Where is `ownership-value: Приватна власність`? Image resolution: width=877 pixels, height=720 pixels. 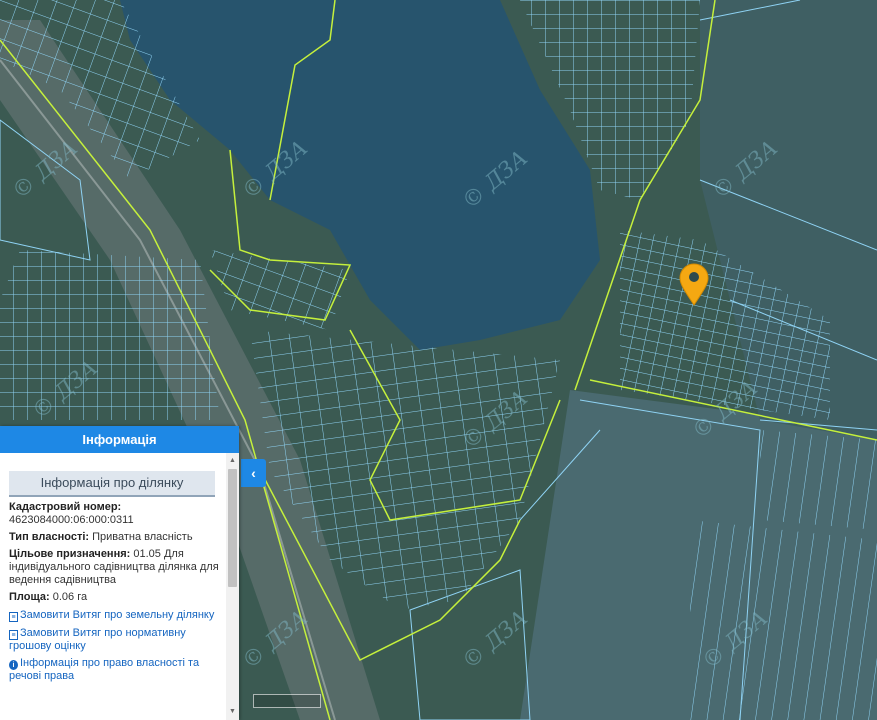 ownership-value: Приватна власність is located at coordinates (142, 537).